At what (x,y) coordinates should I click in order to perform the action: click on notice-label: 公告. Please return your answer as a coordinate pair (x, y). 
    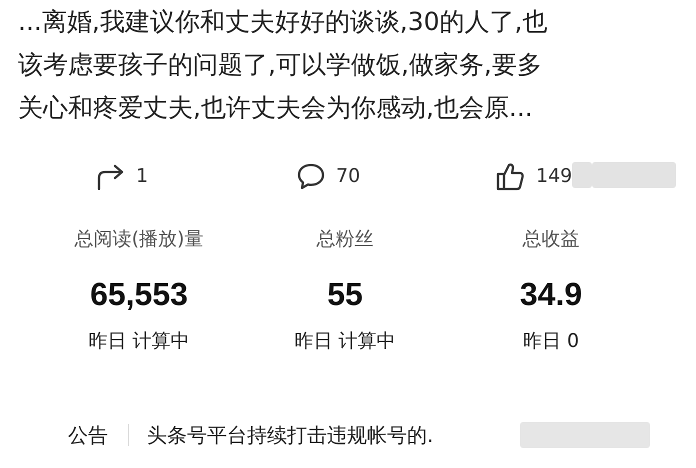
    Looking at the image, I should click on (88, 435).